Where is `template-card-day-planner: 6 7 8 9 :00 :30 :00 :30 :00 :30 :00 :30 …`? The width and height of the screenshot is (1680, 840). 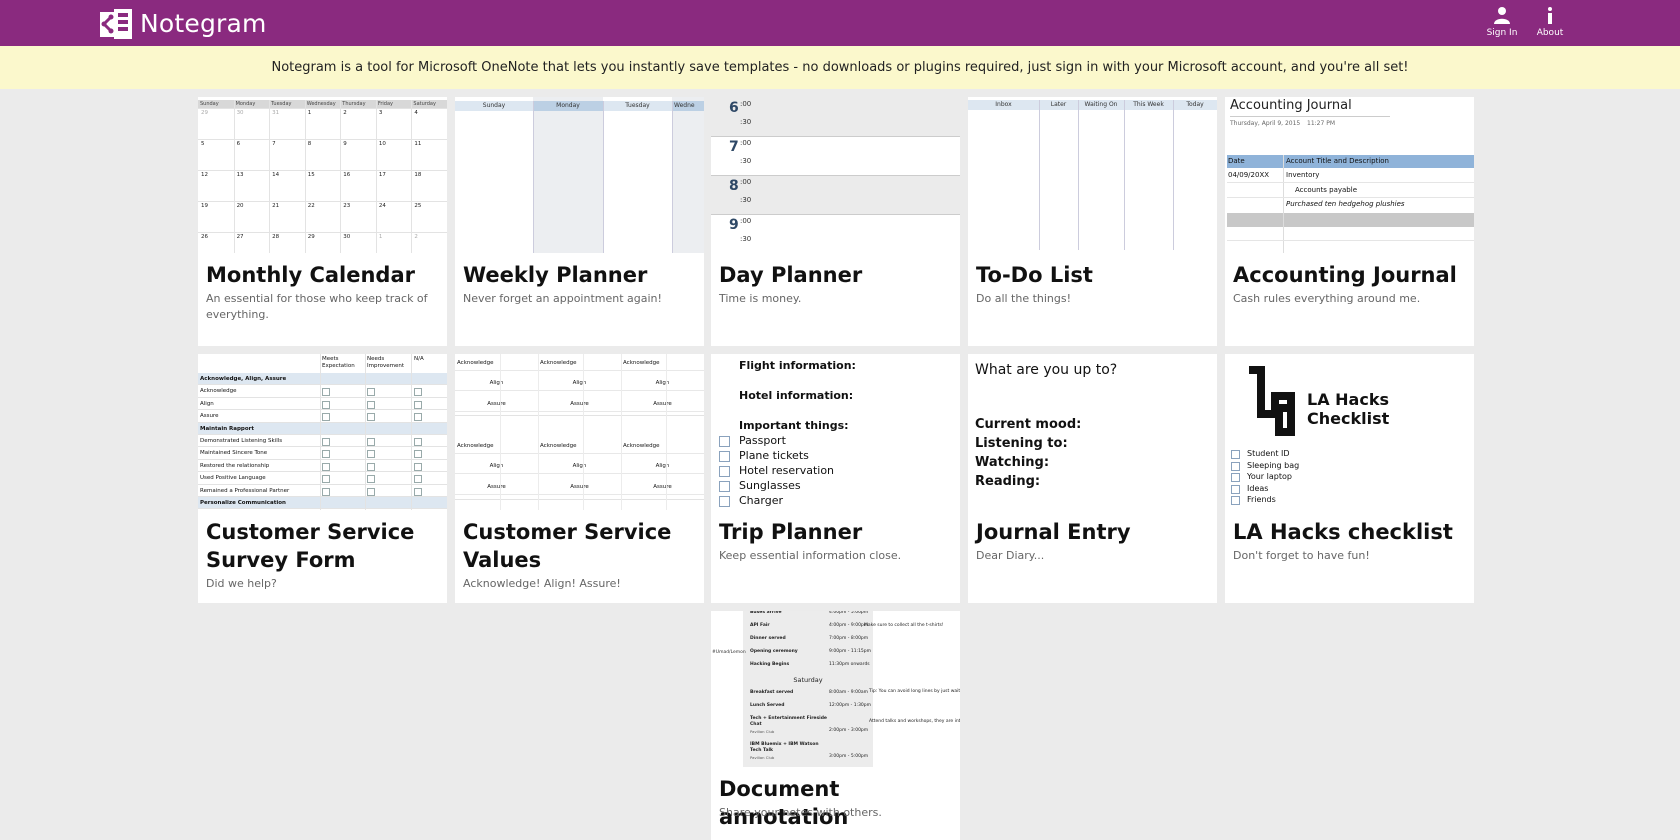 template-card-day-planner: 6 7 8 9 :00 :30 :00 :30 :00 :30 :00 :30 … is located at coordinates (835, 221).